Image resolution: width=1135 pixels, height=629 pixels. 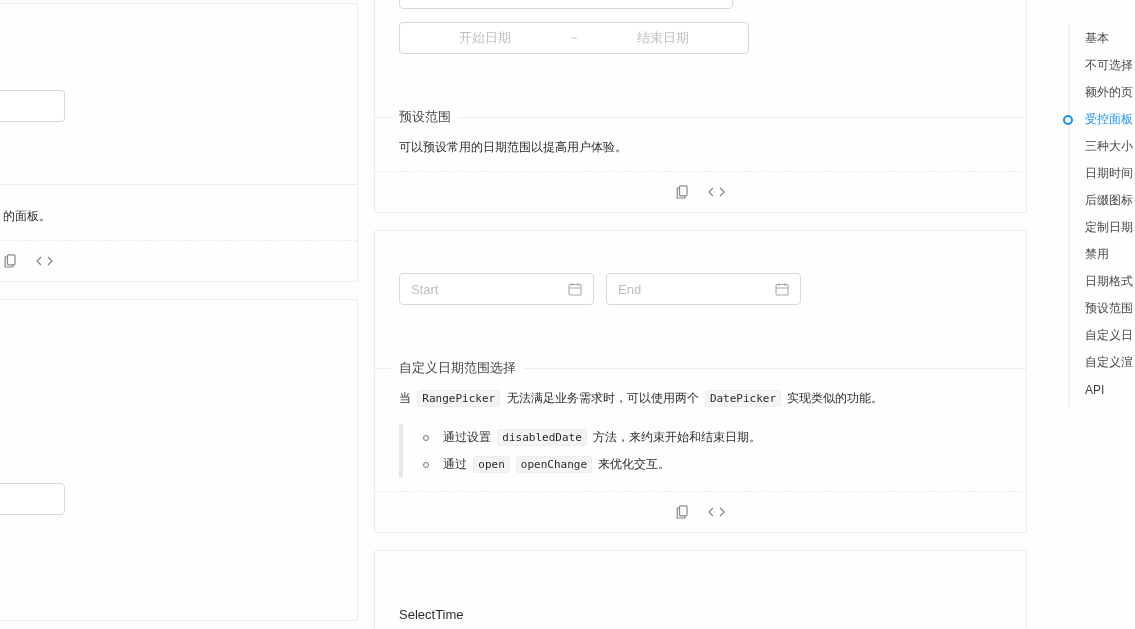 What do you see at coordinates (1101, 173) in the screenshot?
I see `anchor-link: 日期时间` at bounding box center [1101, 173].